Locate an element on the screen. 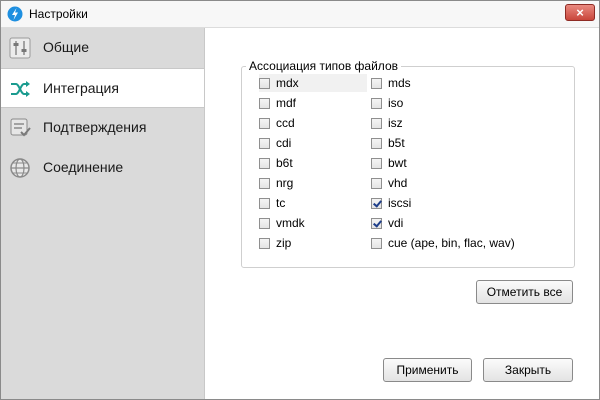 Image resolution: width=600 pixels, height=400 pixels. sidebar-item-integration: Интеграция is located at coordinates (102, 88).